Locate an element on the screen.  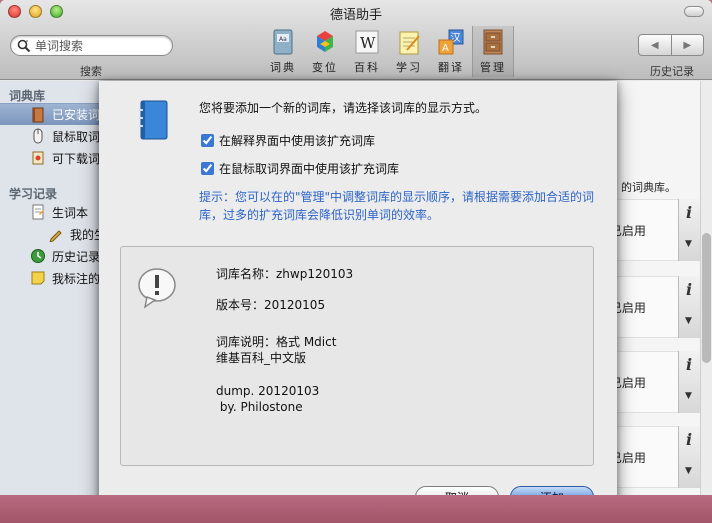
cancel-button: 取消 is located at coordinates (457, 490).